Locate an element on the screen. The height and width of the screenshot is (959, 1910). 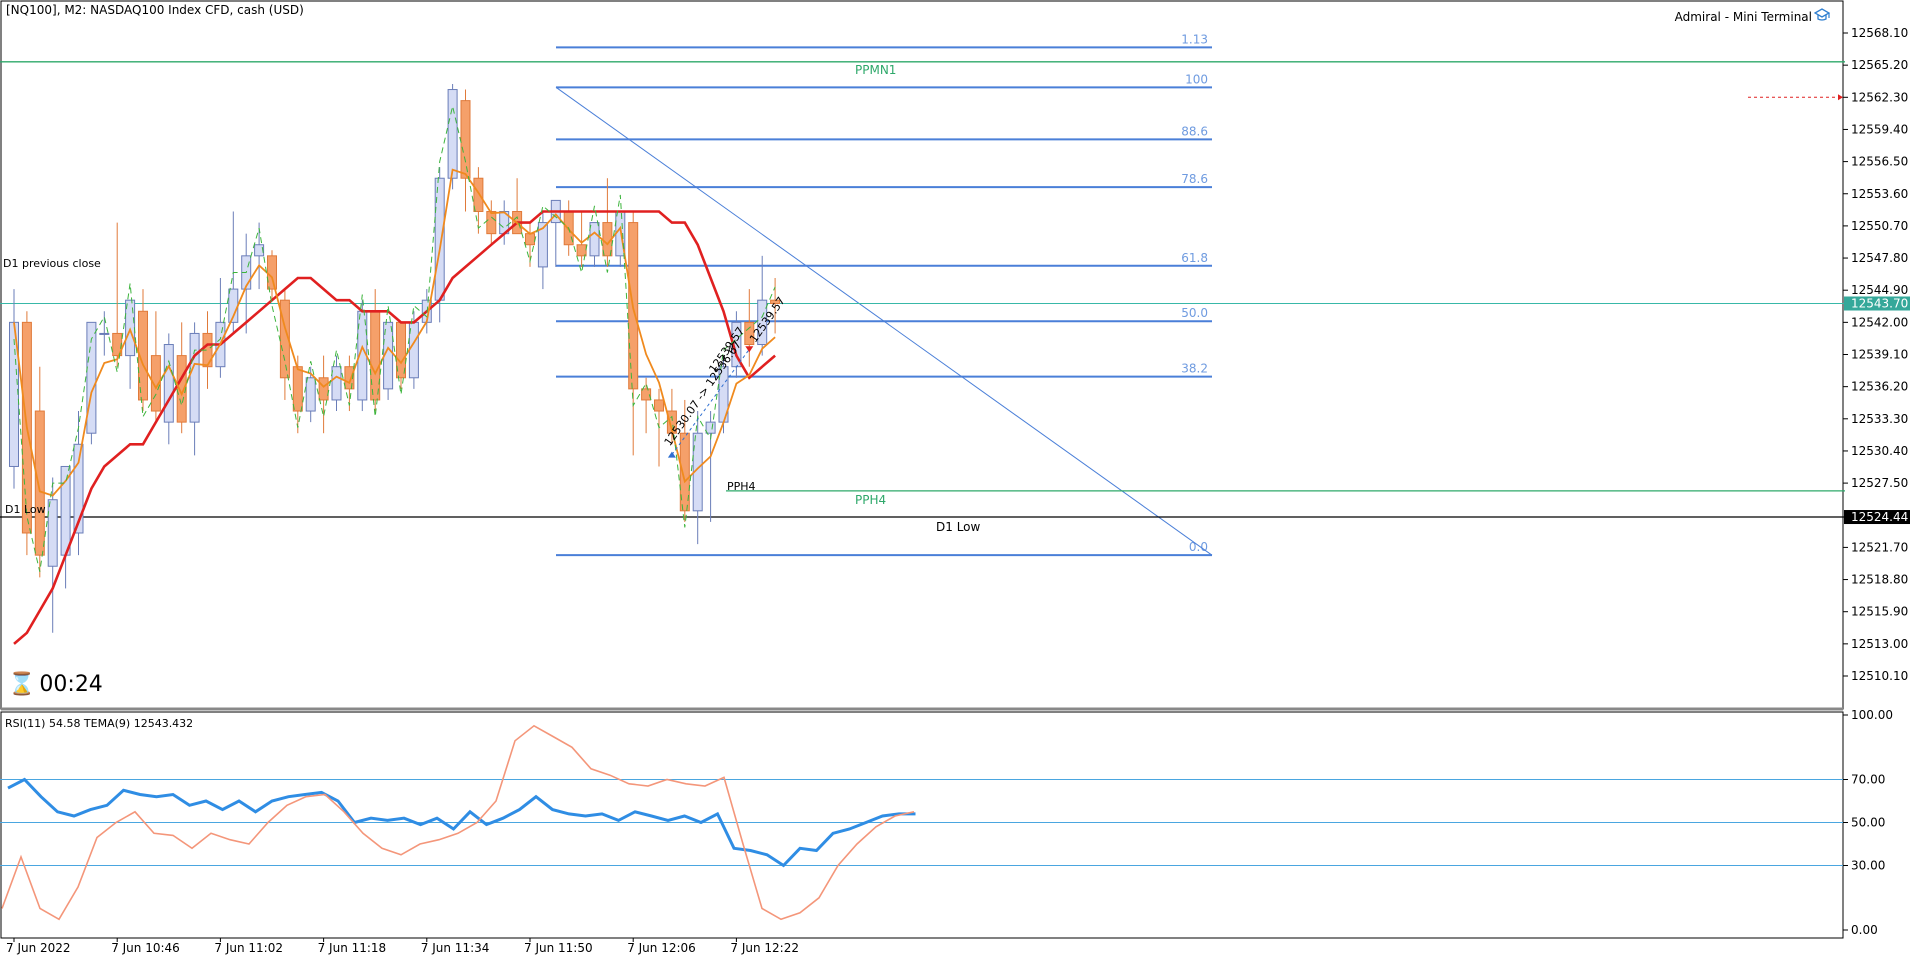
graduation-cap-icon is located at coordinates (1822, 15).